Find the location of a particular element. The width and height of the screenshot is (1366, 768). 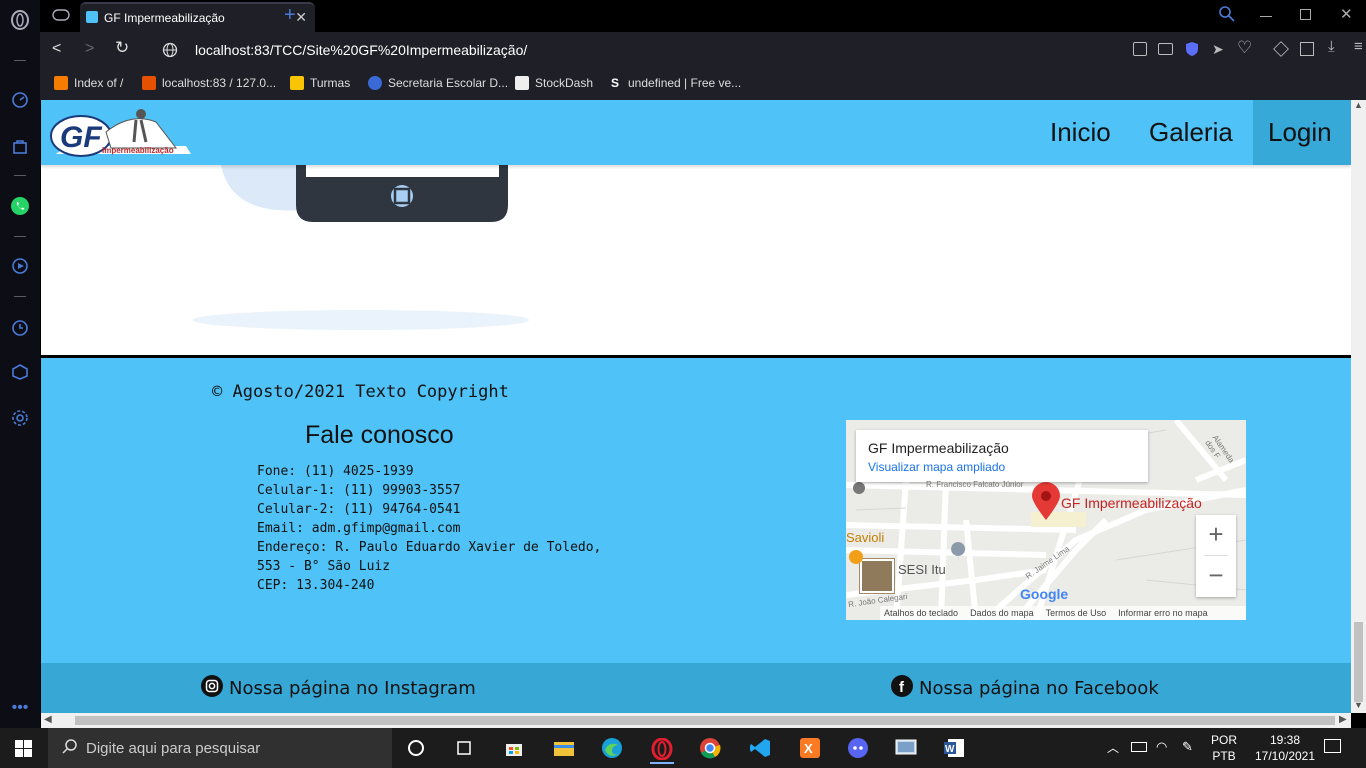

document-icon is located at coordinates (522, 83).